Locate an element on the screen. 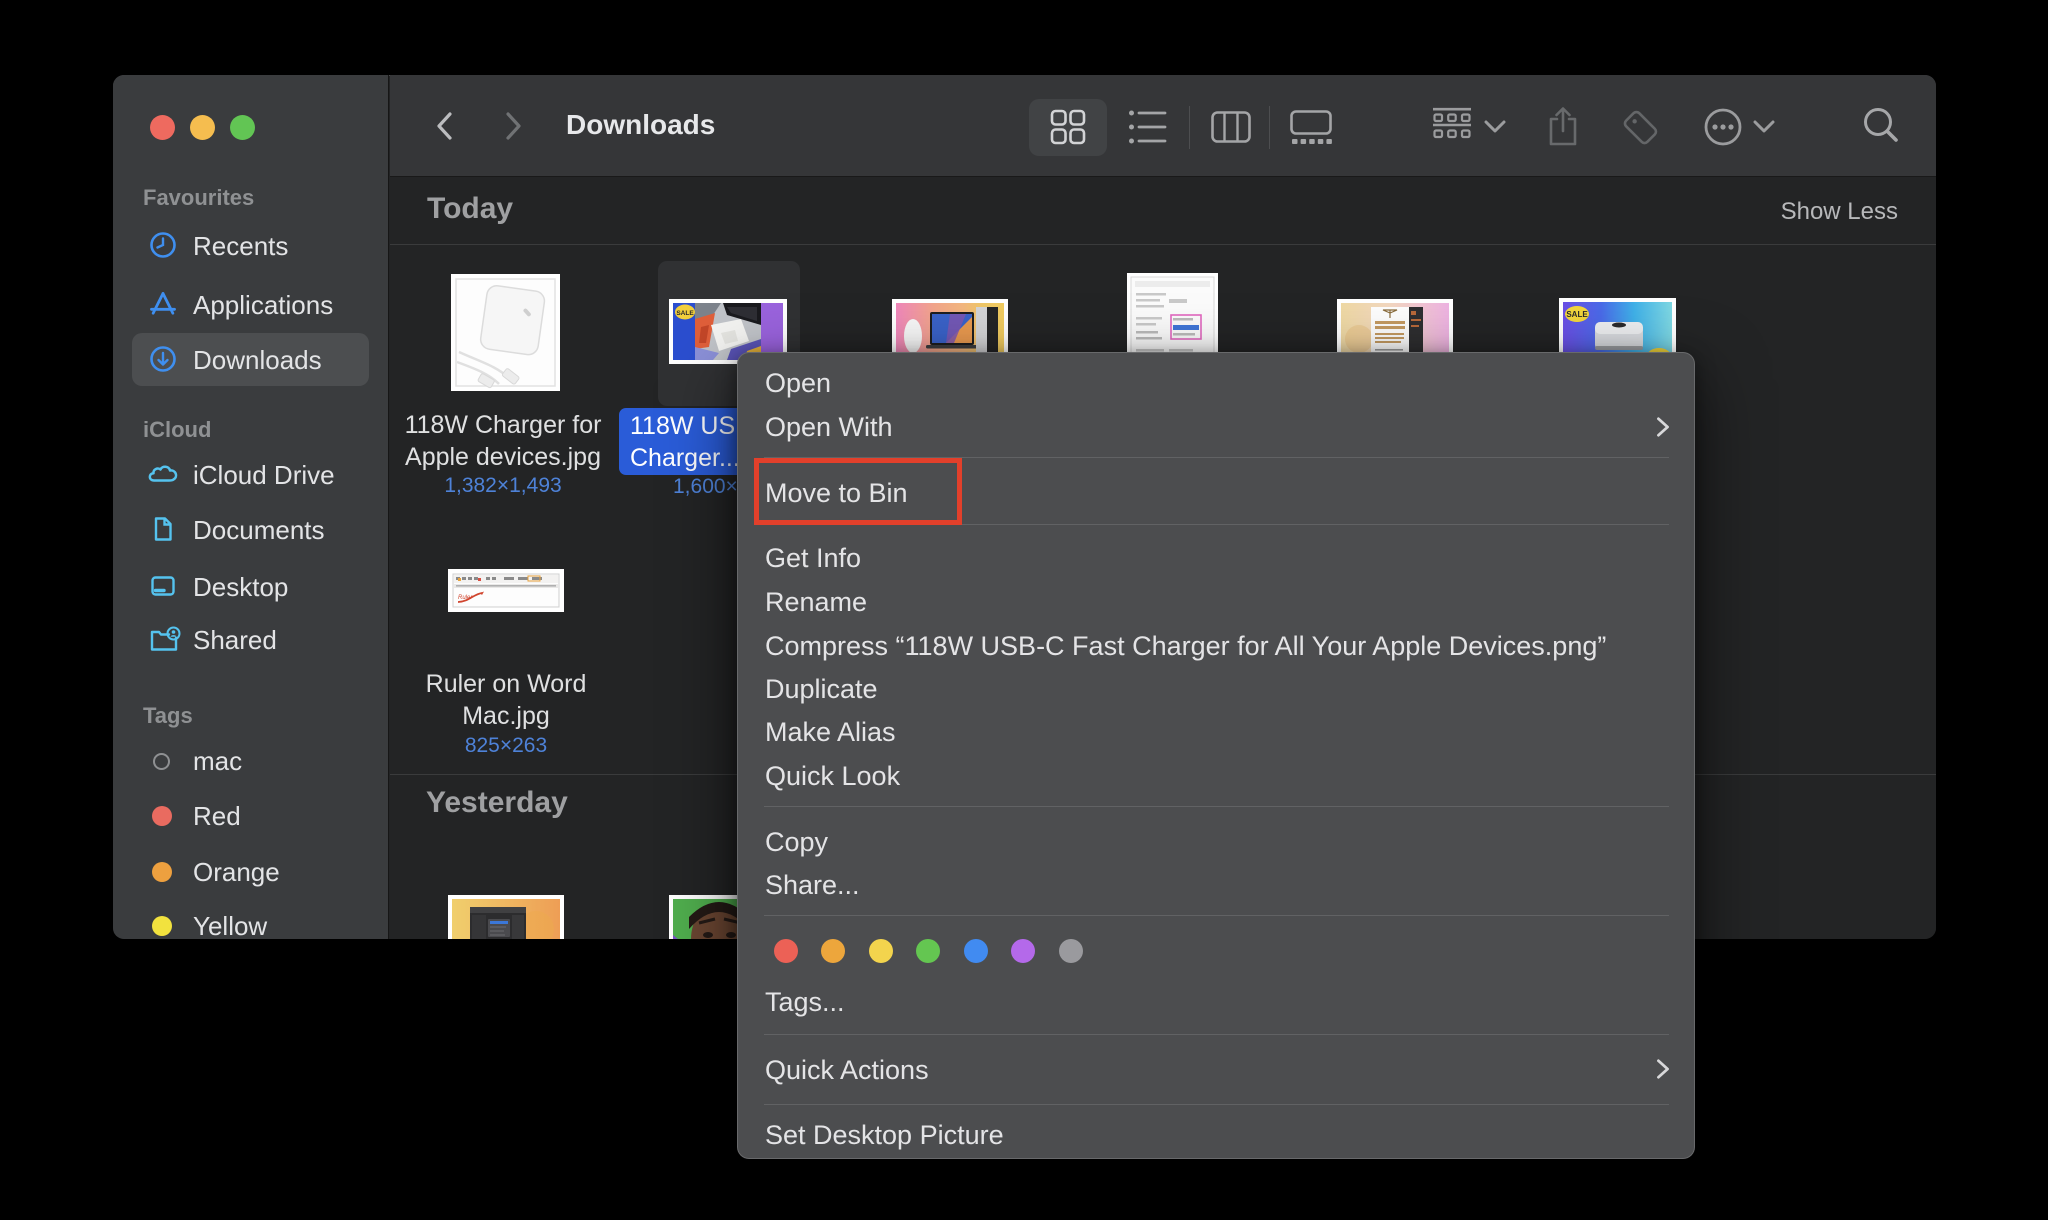 This screenshot has height=1220, width=2048. svg-text: Ruler is located at coordinates (465, 598).